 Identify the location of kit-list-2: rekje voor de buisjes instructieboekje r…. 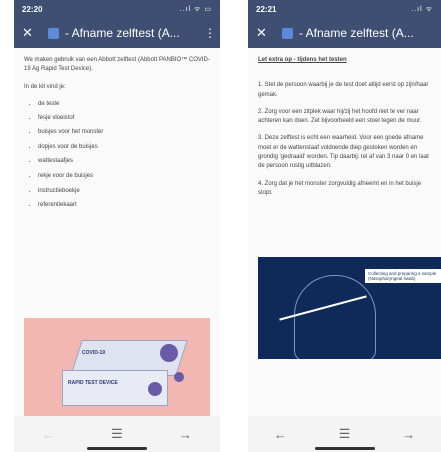
(117, 191).